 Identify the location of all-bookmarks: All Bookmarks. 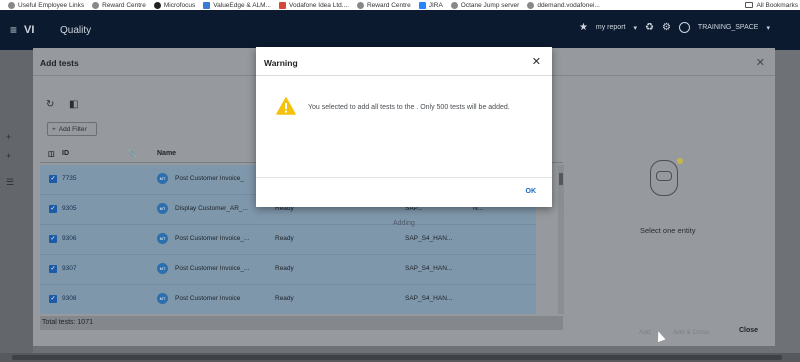
(769, 5).